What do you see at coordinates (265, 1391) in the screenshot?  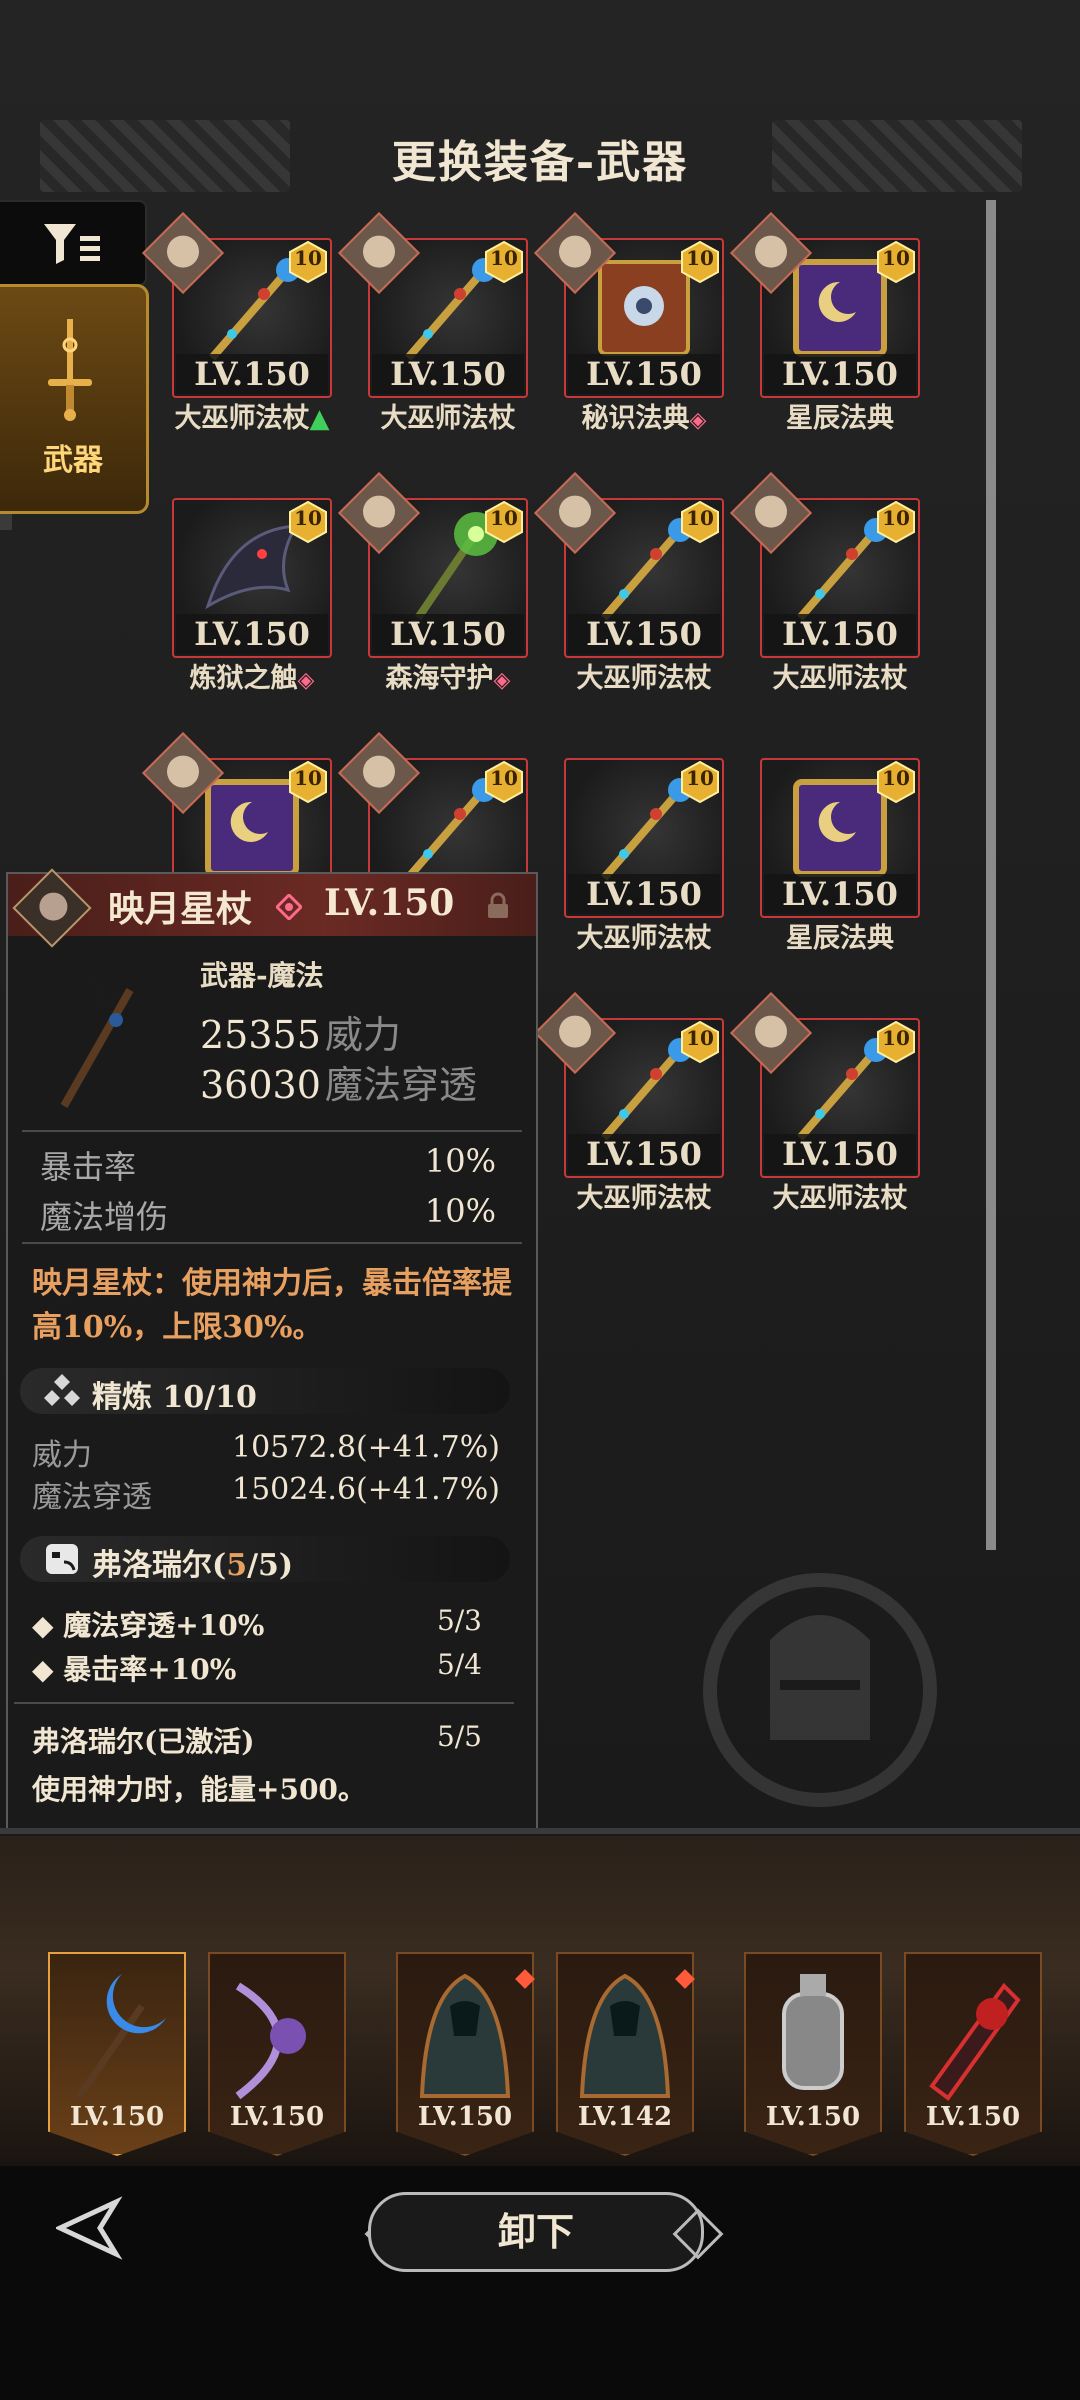 I see `refine-section: 精炼 10/10` at bounding box center [265, 1391].